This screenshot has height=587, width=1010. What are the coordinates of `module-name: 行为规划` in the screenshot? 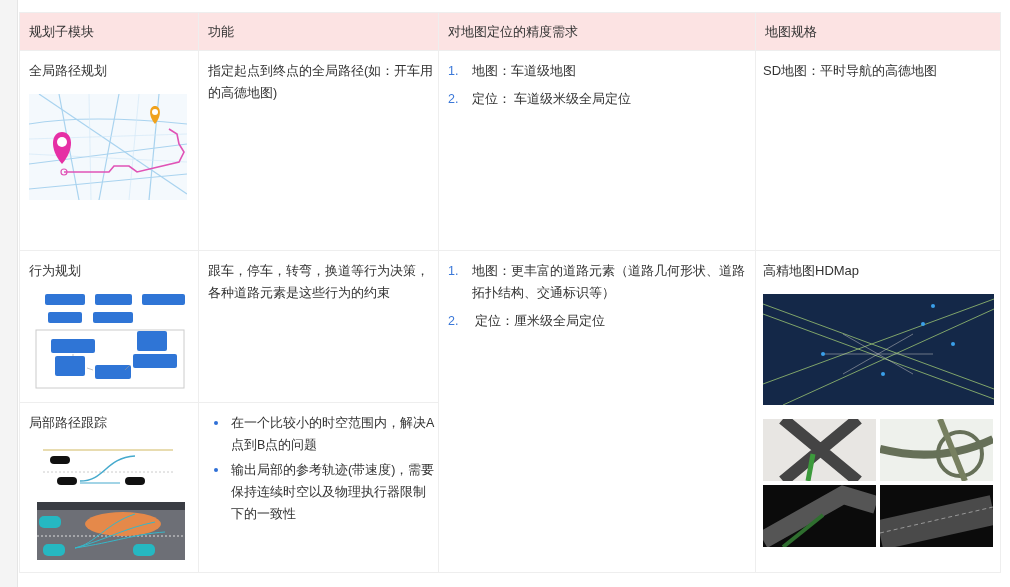 It's located at (55, 271).